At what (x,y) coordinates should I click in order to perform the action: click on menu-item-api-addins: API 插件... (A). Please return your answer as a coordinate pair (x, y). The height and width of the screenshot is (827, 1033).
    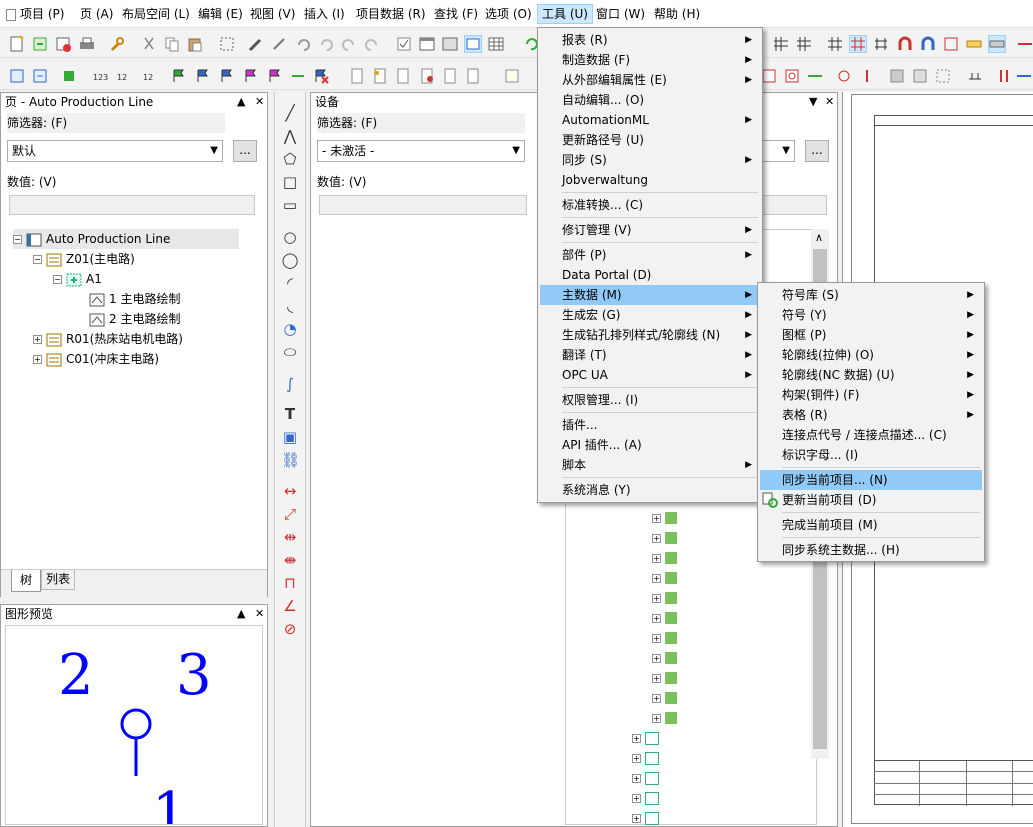
    Looking at the image, I should click on (650, 445).